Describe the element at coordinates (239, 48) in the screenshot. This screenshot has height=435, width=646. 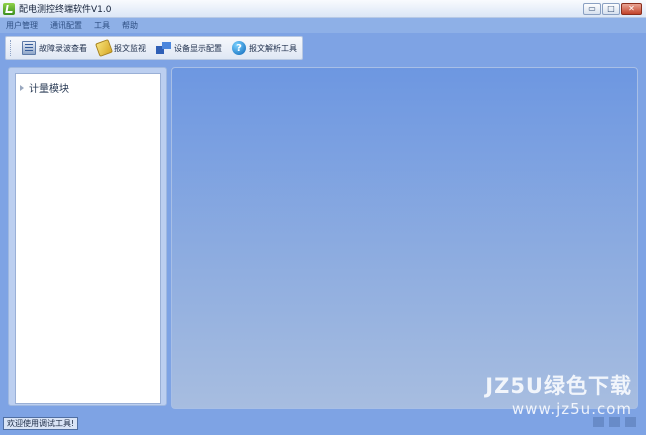
I see `help-question-icon: ?` at that location.